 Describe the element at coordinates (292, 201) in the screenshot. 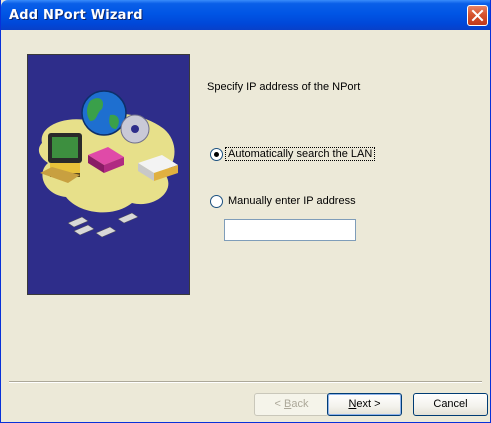

I see `manual-ip-label: Manually enter IP address` at that location.